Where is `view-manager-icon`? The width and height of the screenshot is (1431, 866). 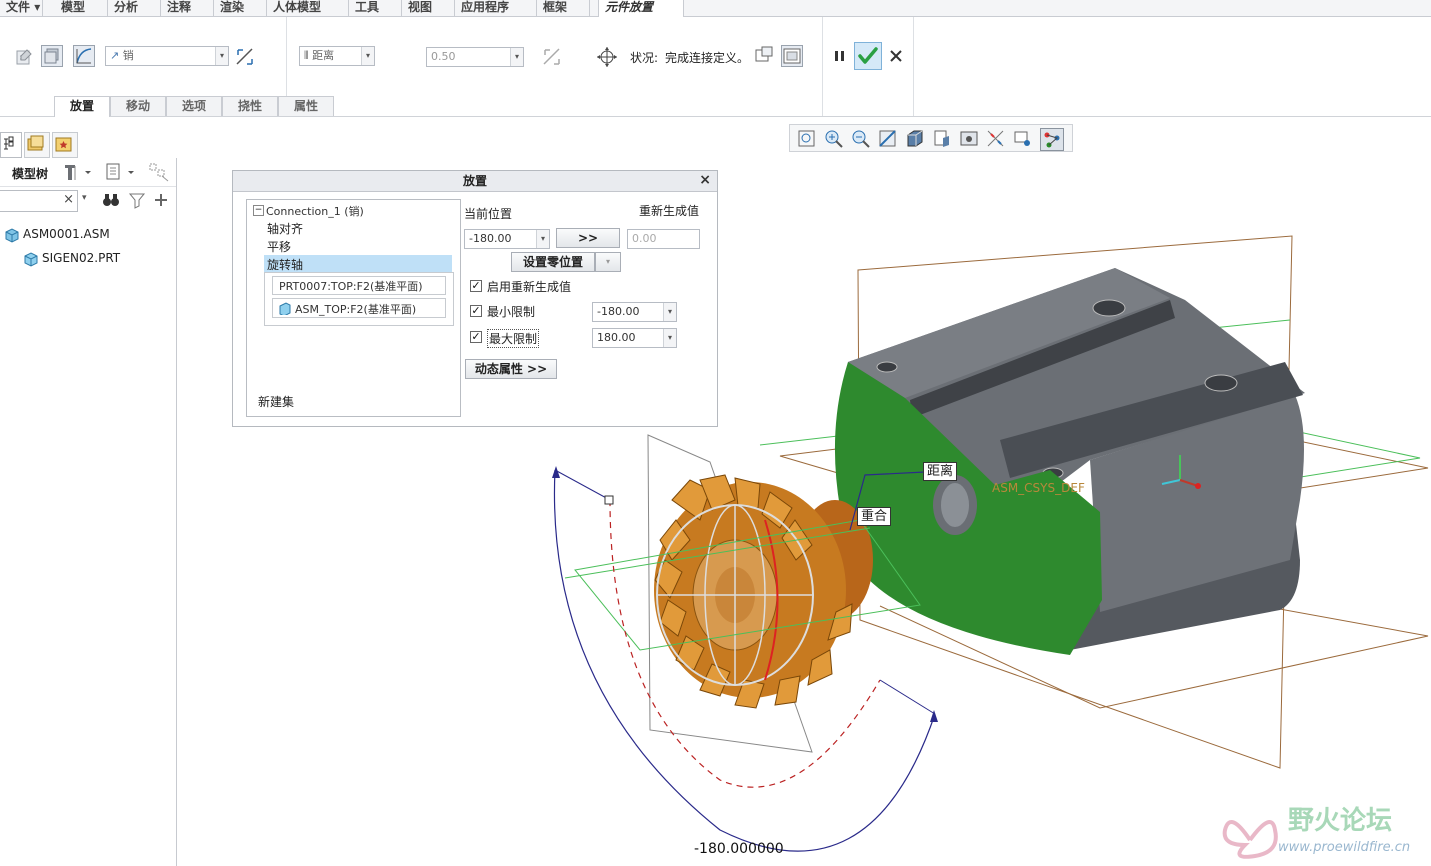 view-manager-icon is located at coordinates (969, 138).